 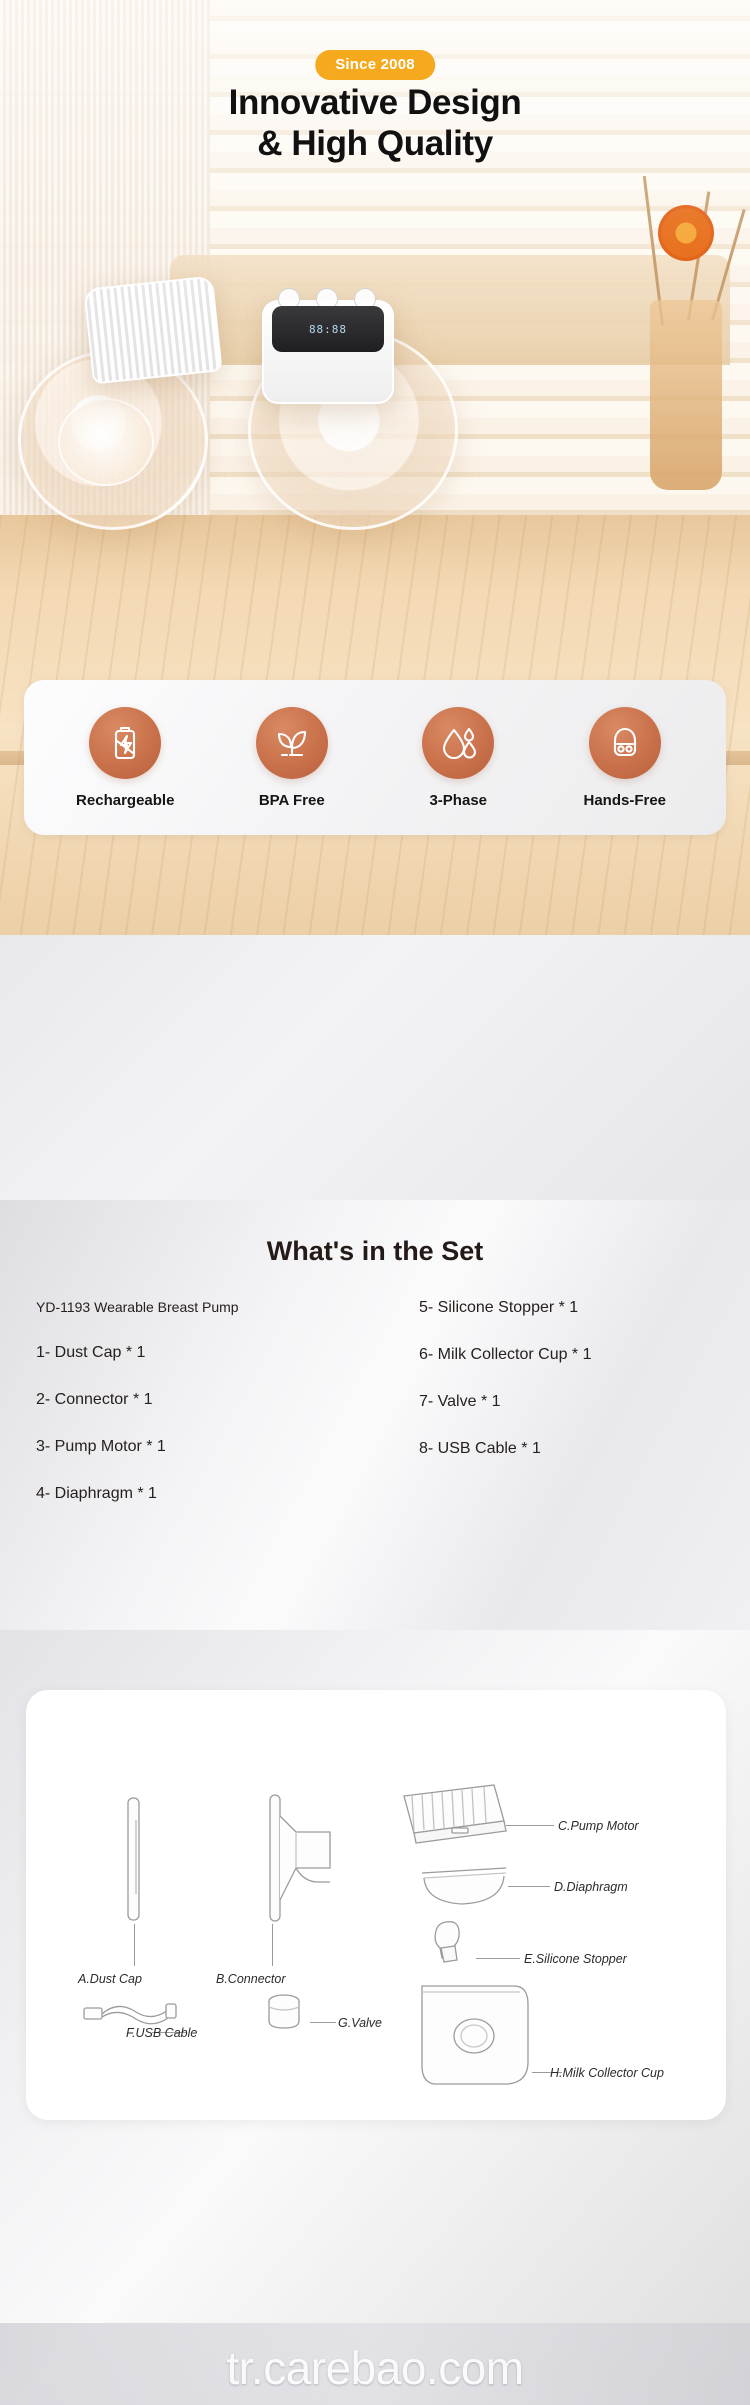 I want to click on part-label-b: B.Connector, so click(x=251, y=1979).